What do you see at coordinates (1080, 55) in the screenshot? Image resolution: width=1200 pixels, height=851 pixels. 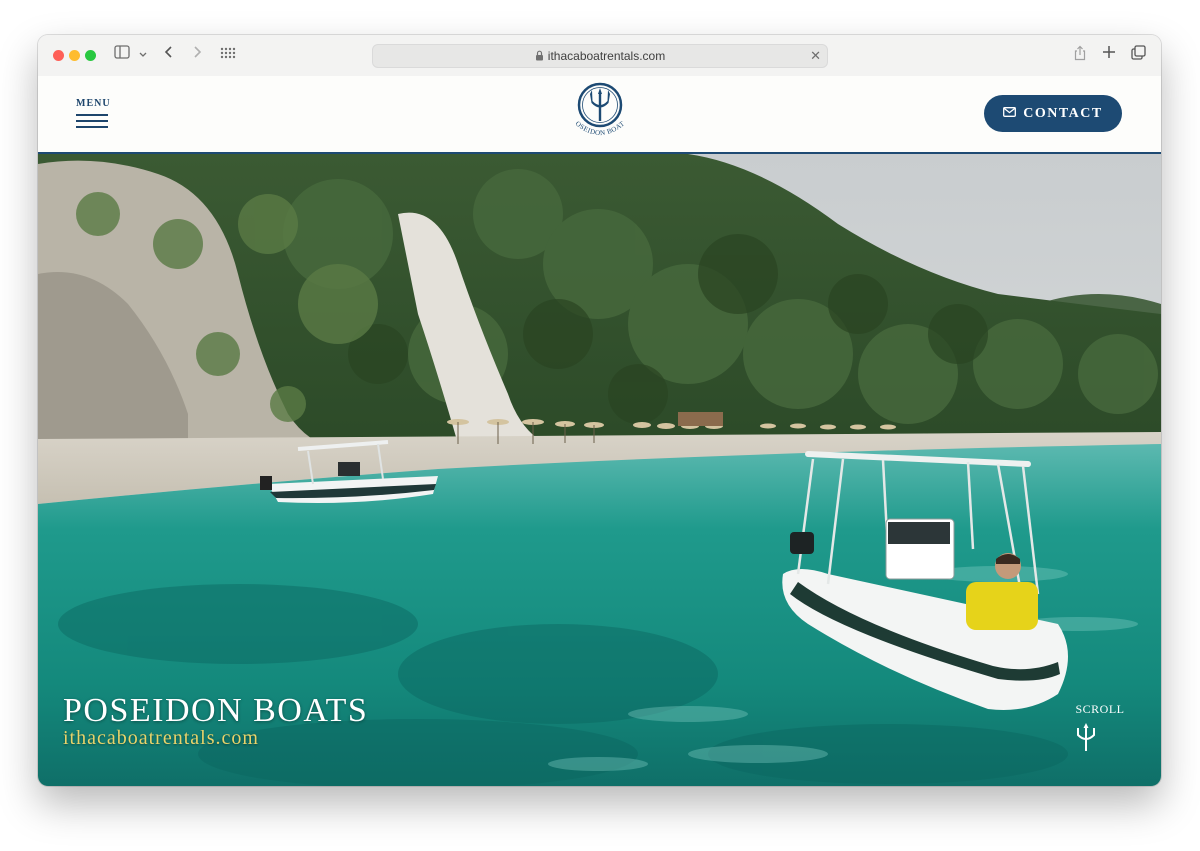 I see `share-icon` at bounding box center [1080, 55].